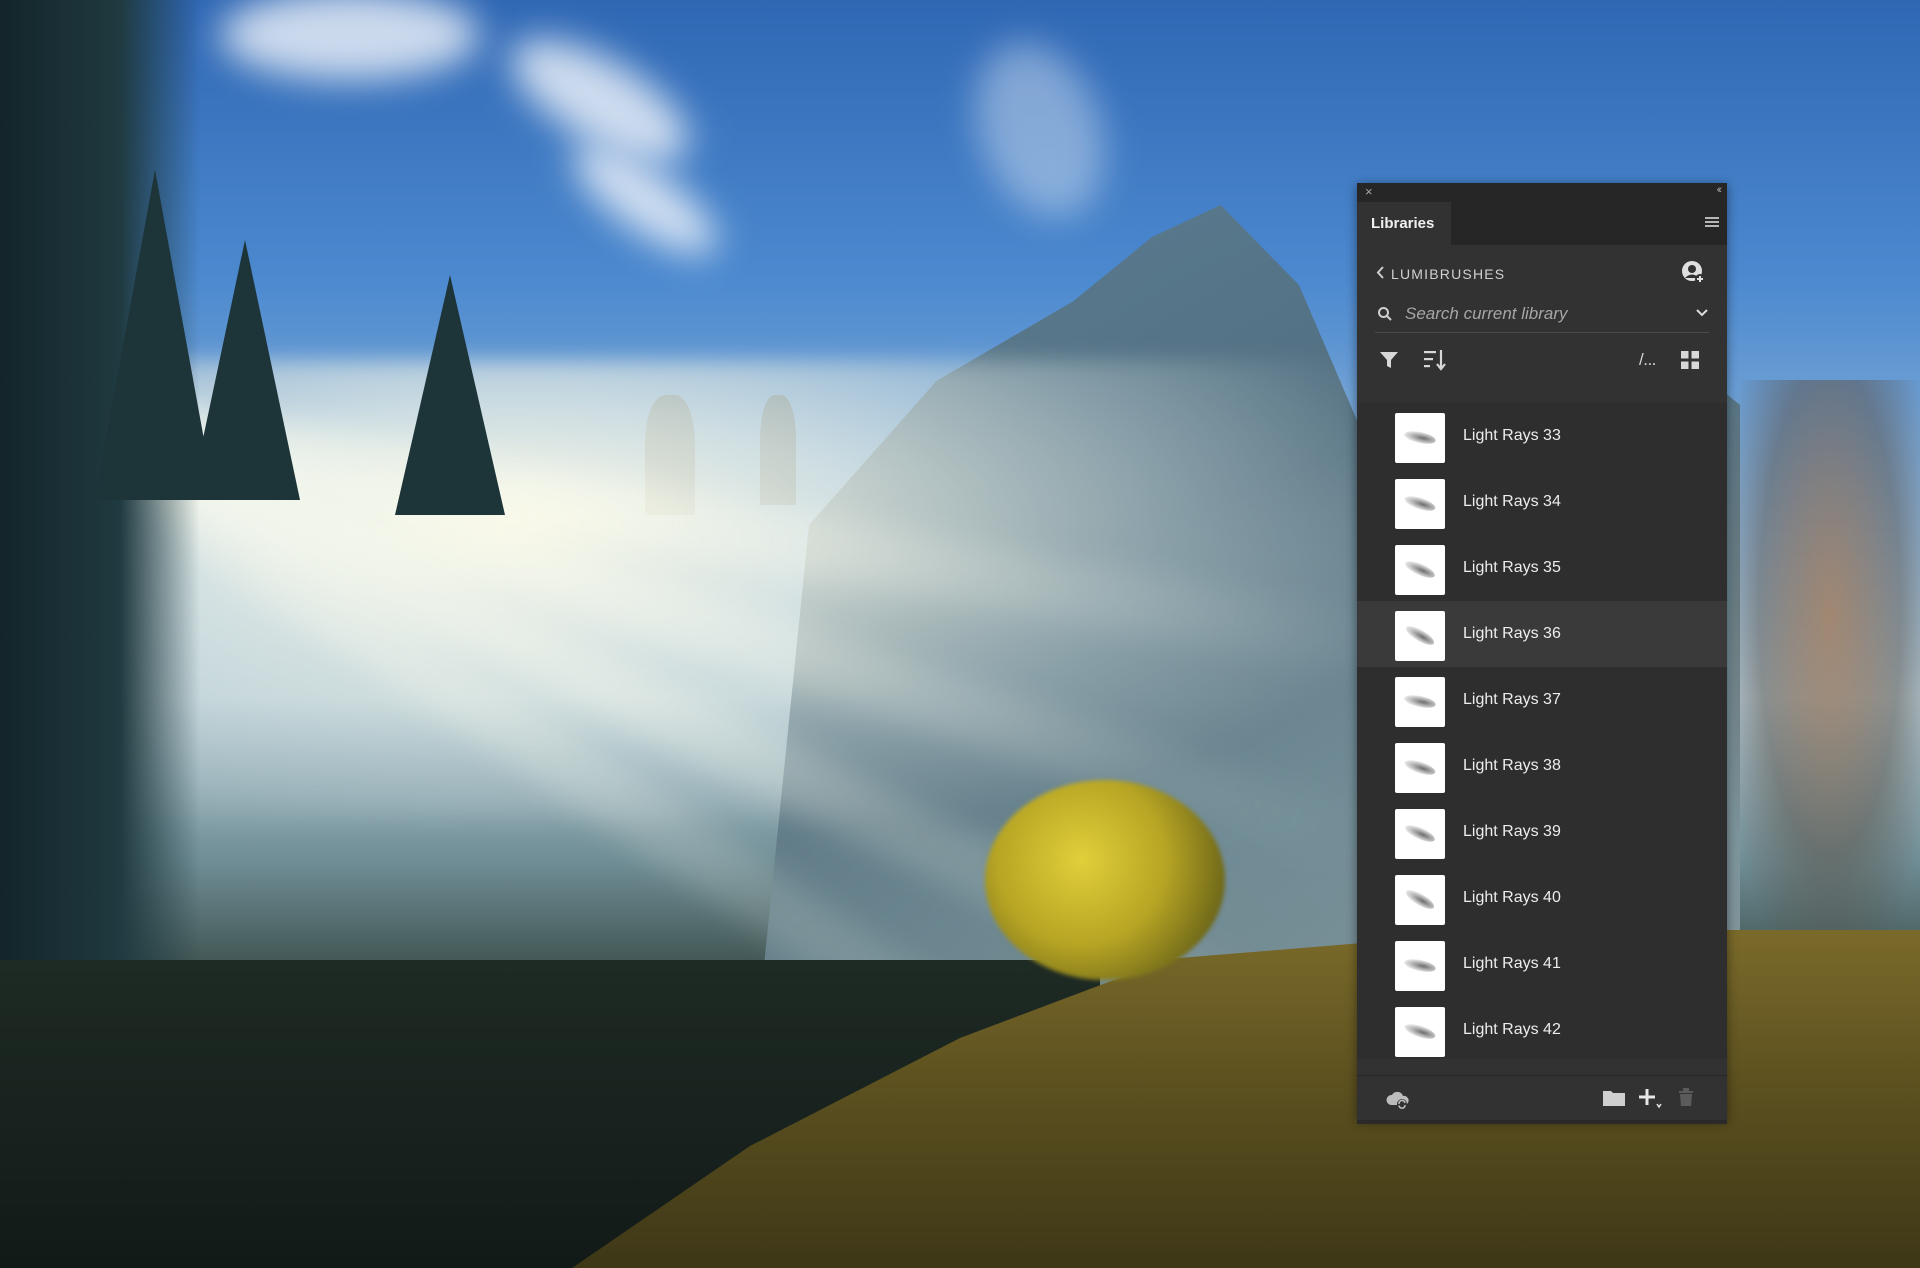 This screenshot has height=1268, width=1920. I want to click on list-item-label: Light Rays 33, so click(1512, 435).